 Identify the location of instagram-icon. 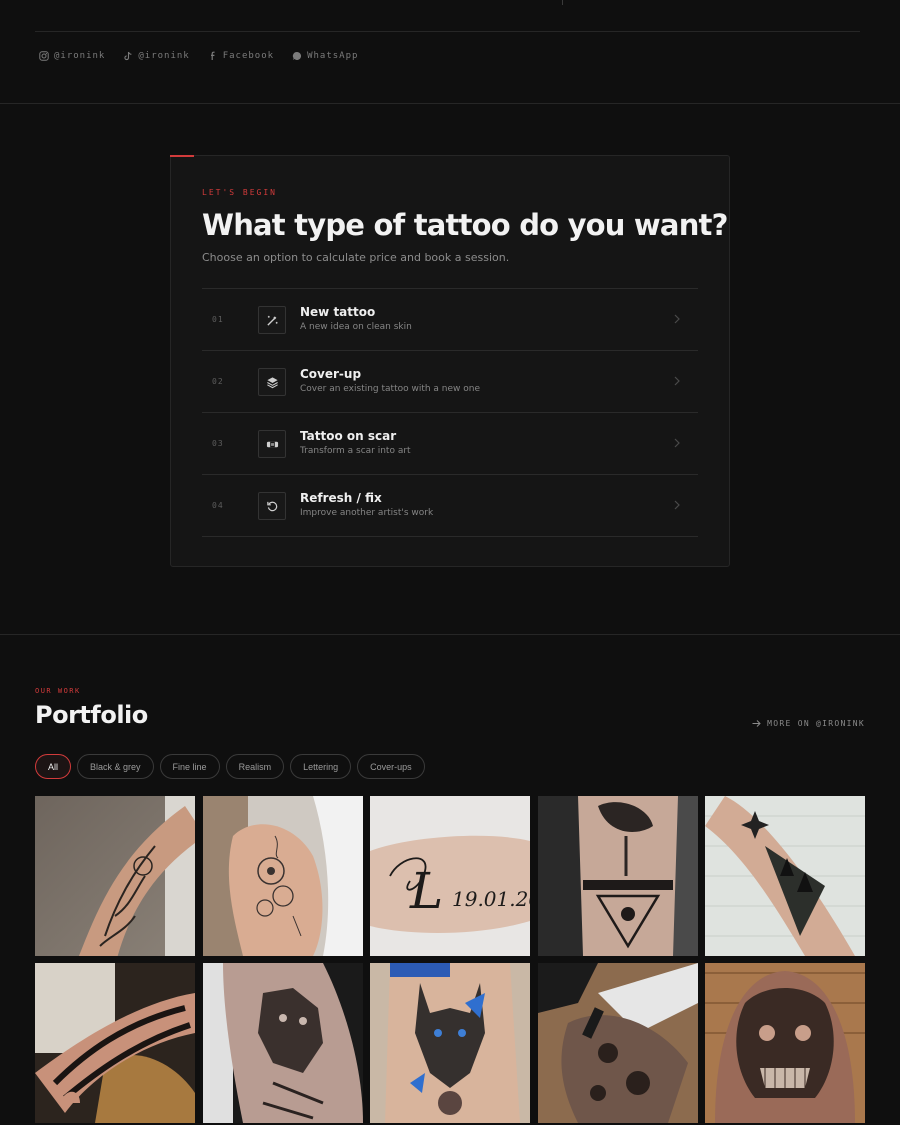
(44, 56).